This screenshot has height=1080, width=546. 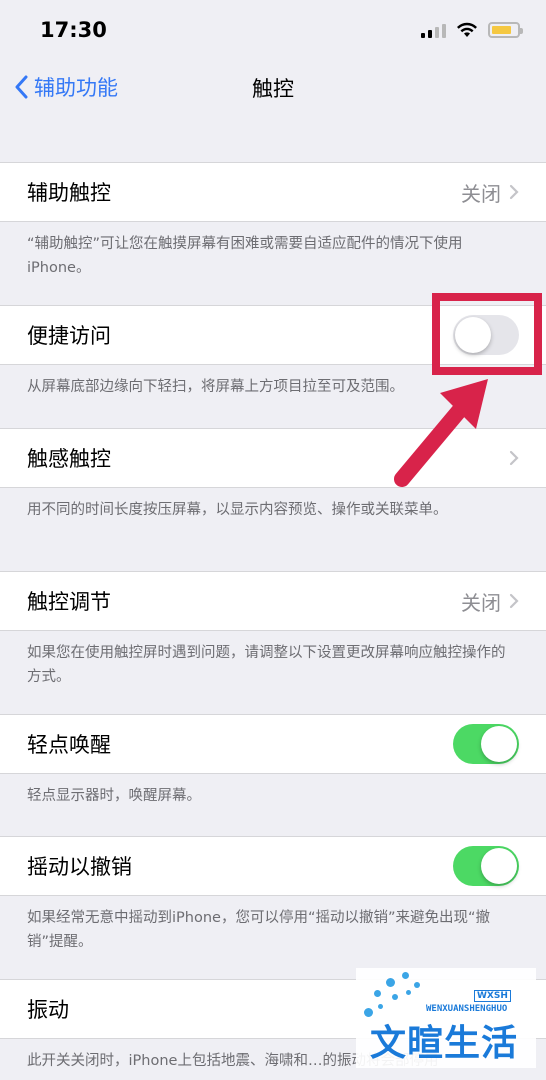 I want to click on page-title: 触控, so click(x=273, y=89).